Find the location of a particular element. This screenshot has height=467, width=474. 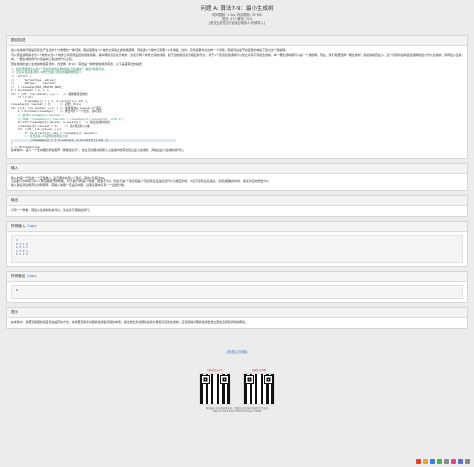

footer-status-links: [状态][讨论版] is located at coordinates (237, 351).